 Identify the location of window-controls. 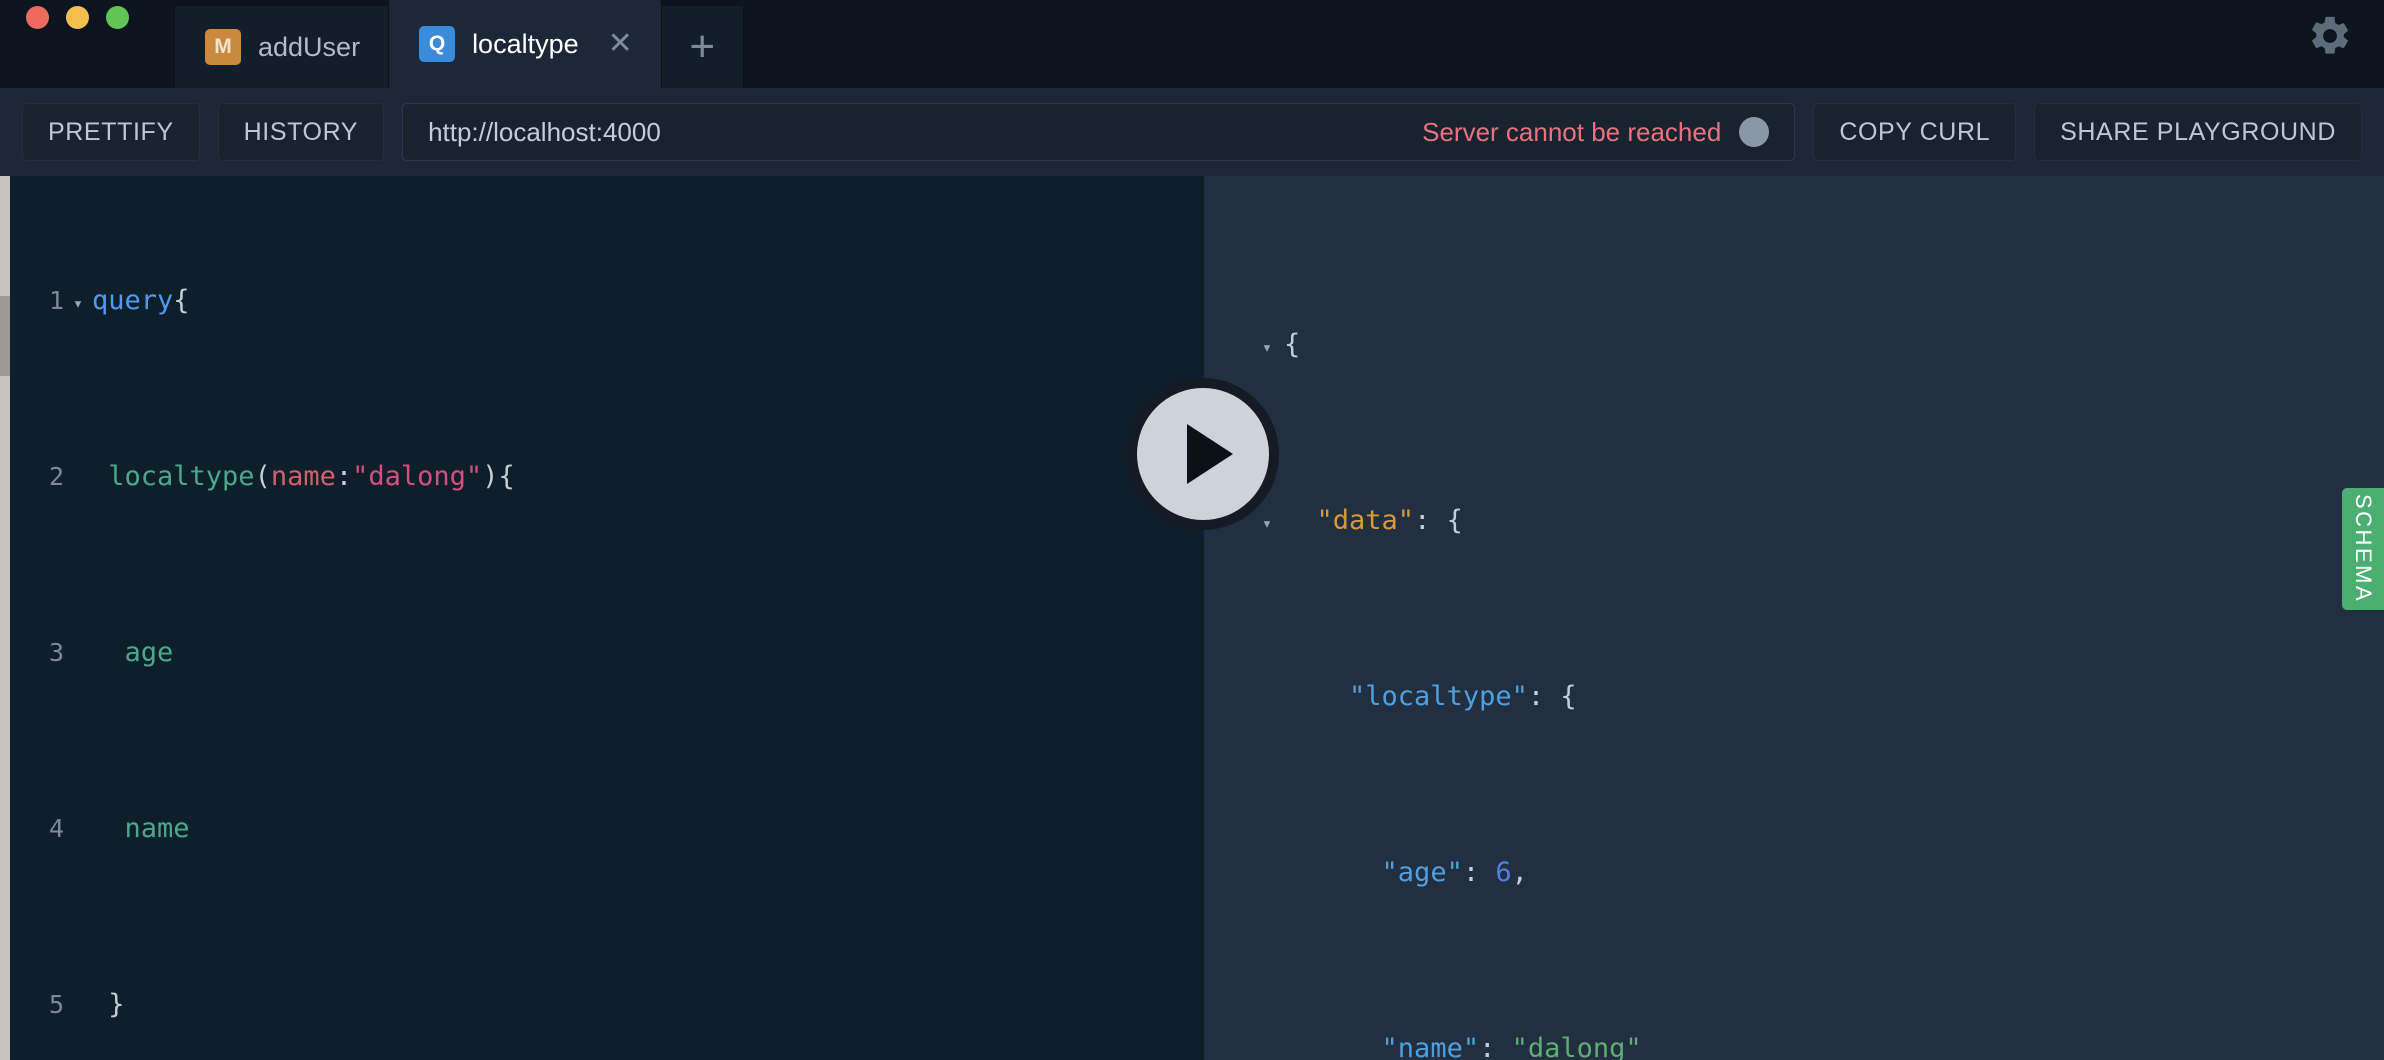
(87, 44).